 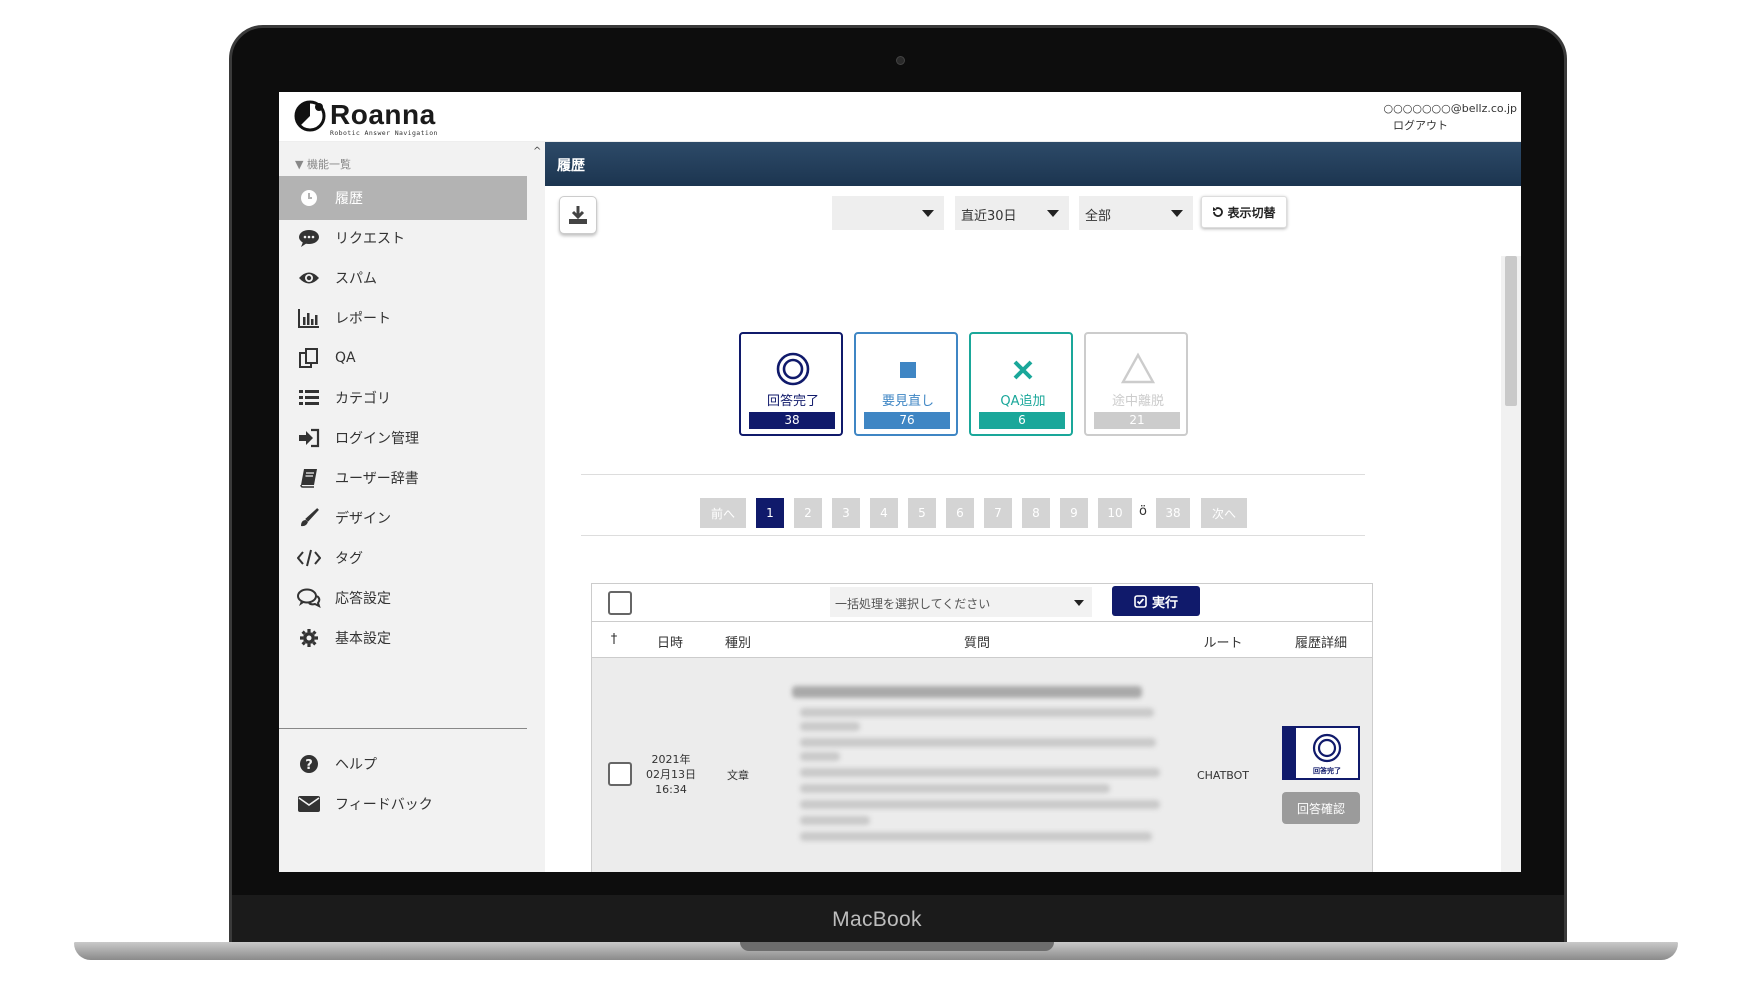 I want to click on filter-select-period: 直近30日, so click(x=1012, y=213).